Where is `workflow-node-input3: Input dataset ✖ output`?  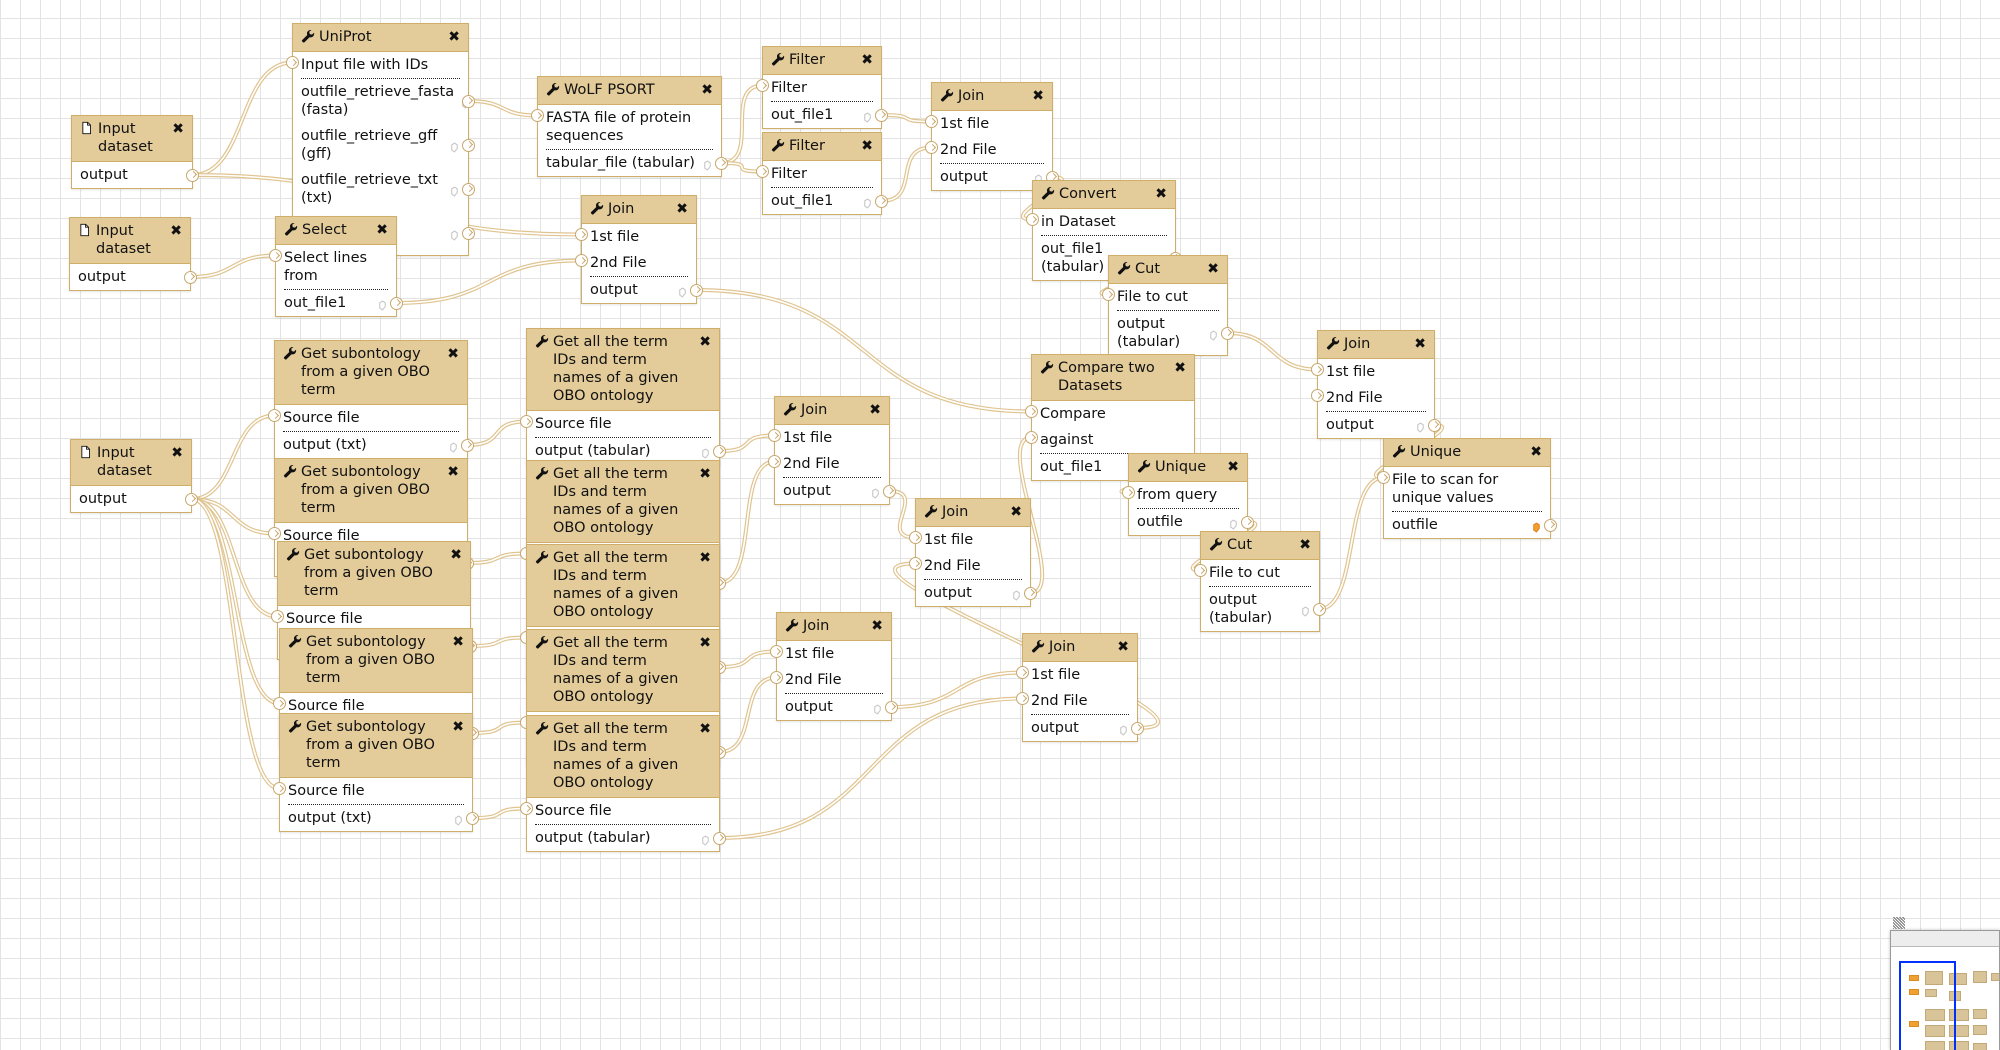 workflow-node-input3: Input dataset ✖ output is located at coordinates (134, 476).